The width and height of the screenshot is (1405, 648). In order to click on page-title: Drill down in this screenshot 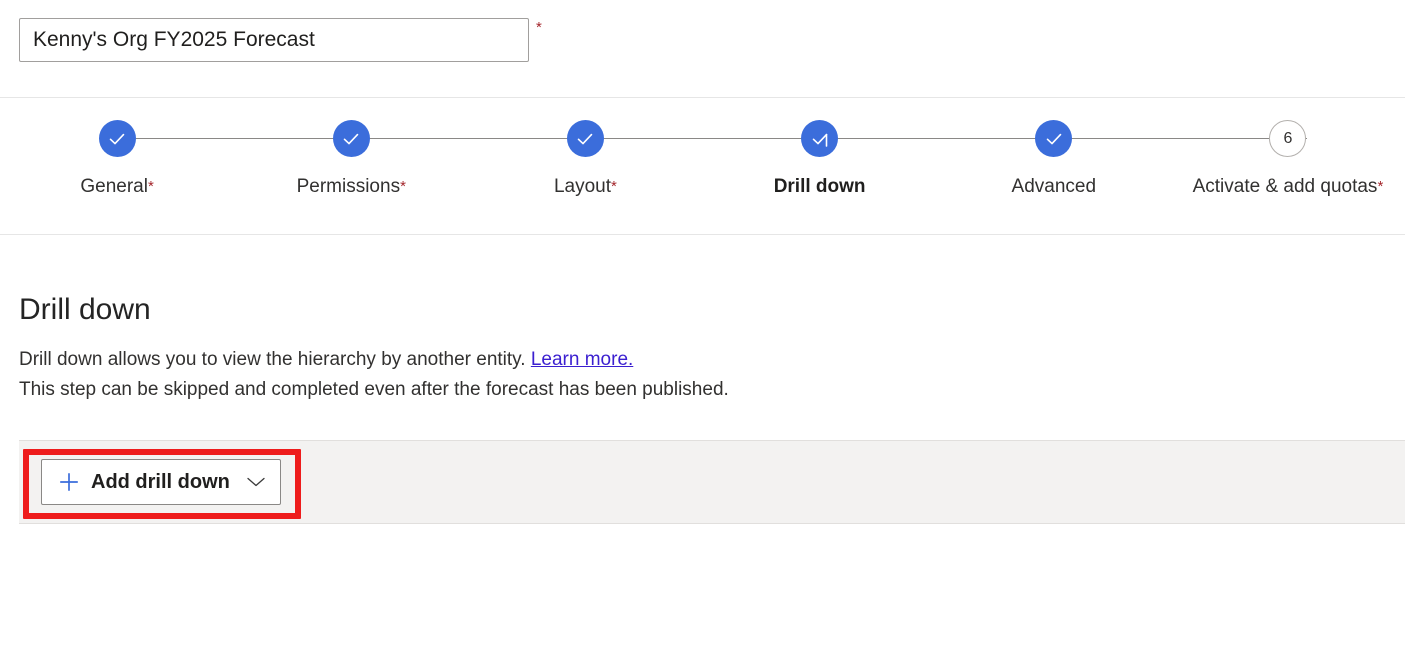, I will do `click(85, 309)`.